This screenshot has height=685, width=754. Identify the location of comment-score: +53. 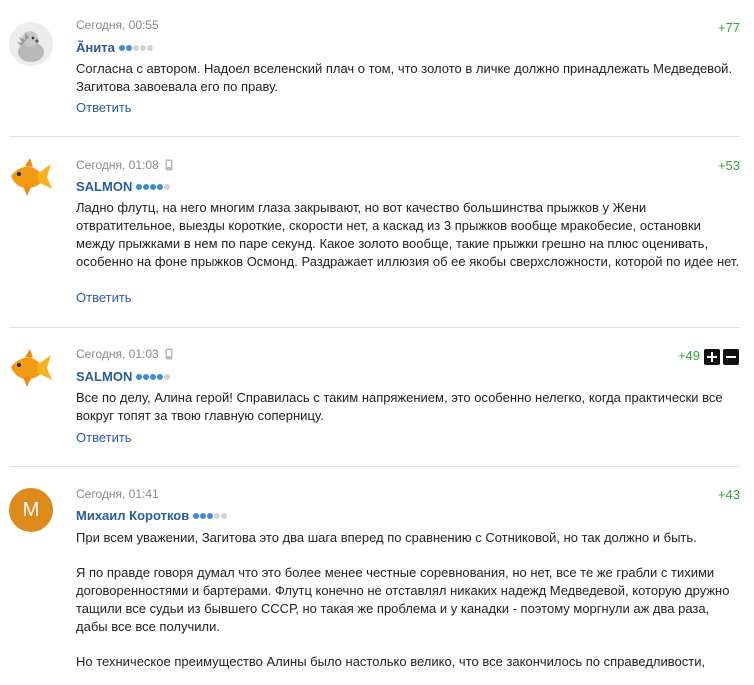
(728, 165).